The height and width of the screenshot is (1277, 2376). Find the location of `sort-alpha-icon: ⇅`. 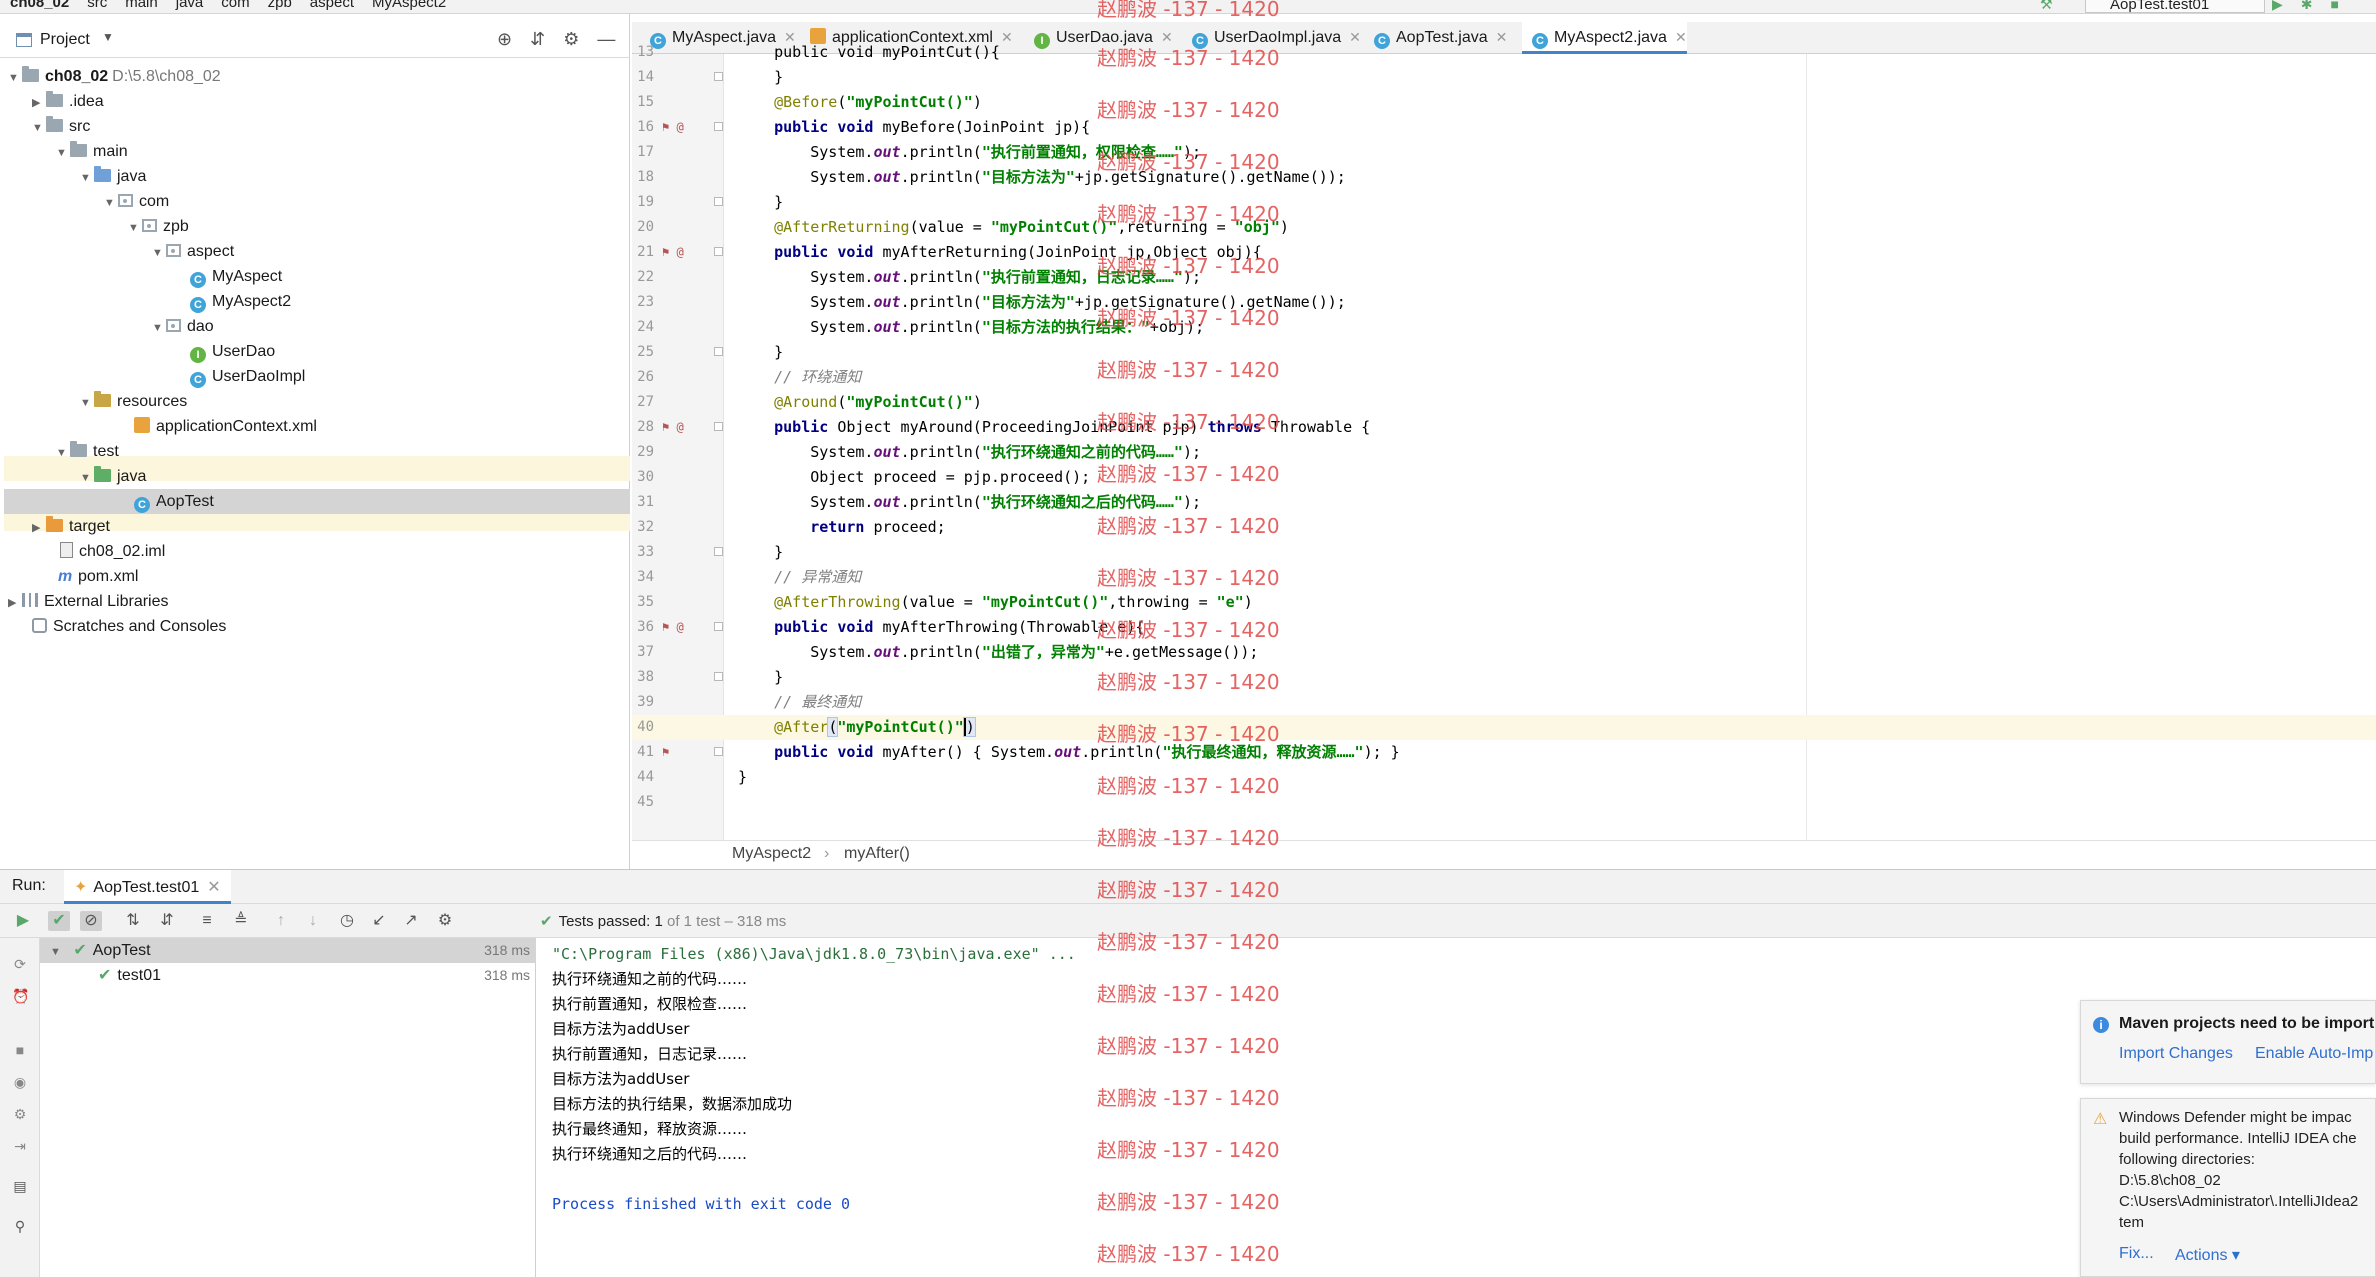

sort-alpha-icon: ⇅ is located at coordinates (133, 921).